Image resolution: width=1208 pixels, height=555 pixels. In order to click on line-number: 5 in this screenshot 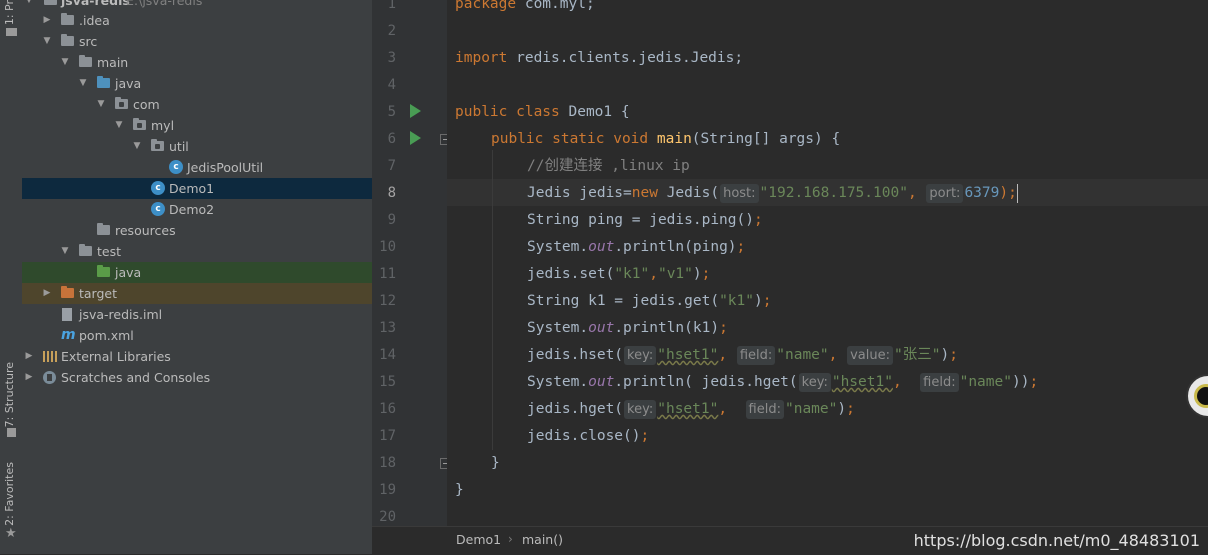, I will do `click(391, 112)`.